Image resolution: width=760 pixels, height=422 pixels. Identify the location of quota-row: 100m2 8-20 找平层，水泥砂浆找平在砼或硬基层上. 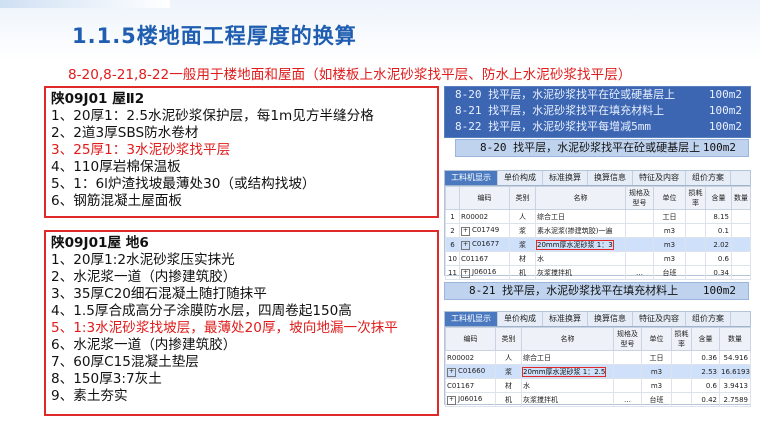
(597, 95).